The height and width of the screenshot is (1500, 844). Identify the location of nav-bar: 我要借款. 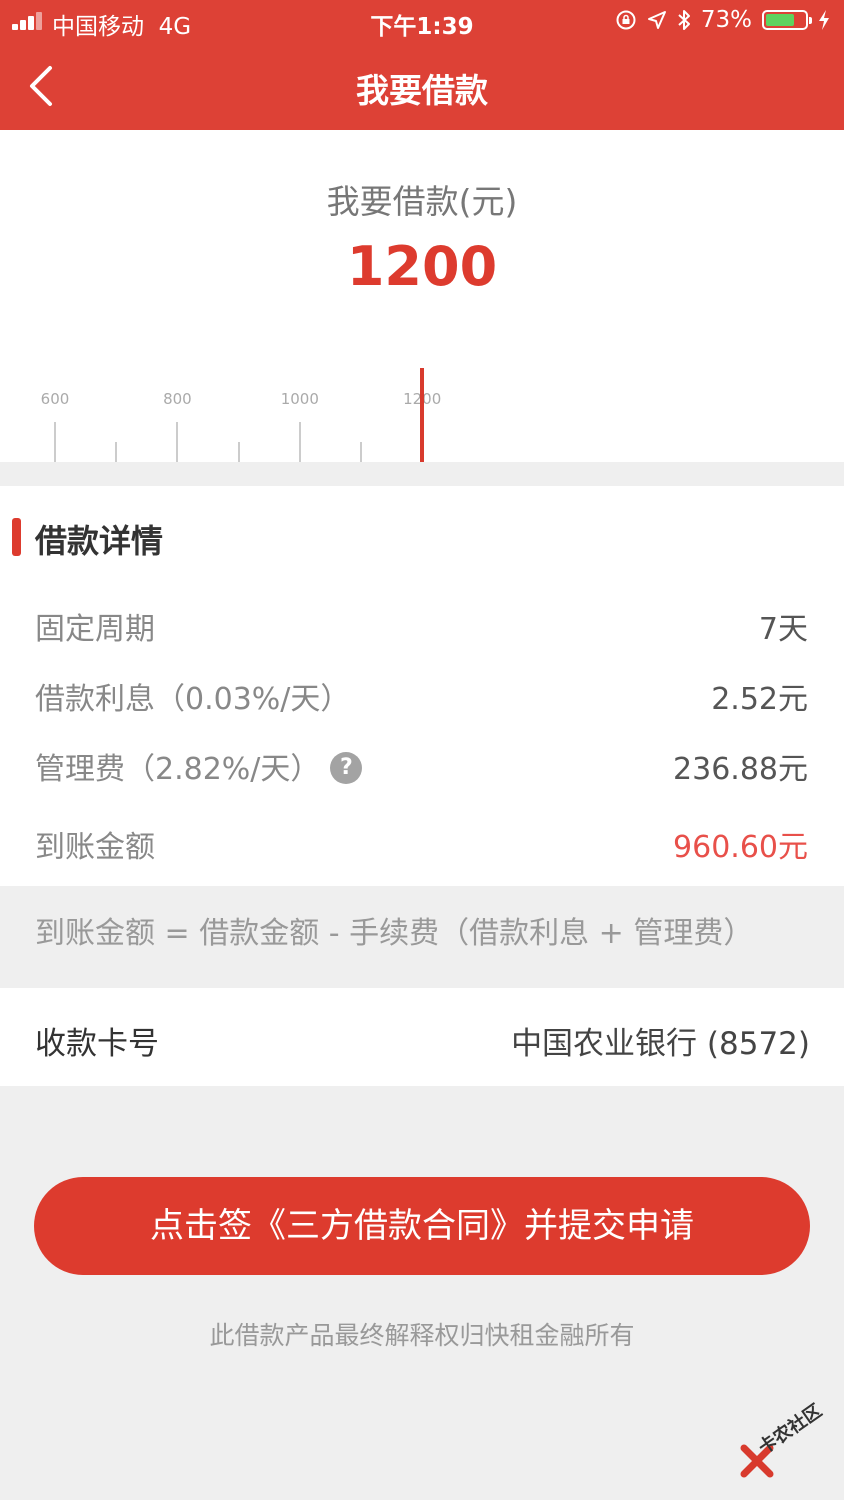
(422, 86).